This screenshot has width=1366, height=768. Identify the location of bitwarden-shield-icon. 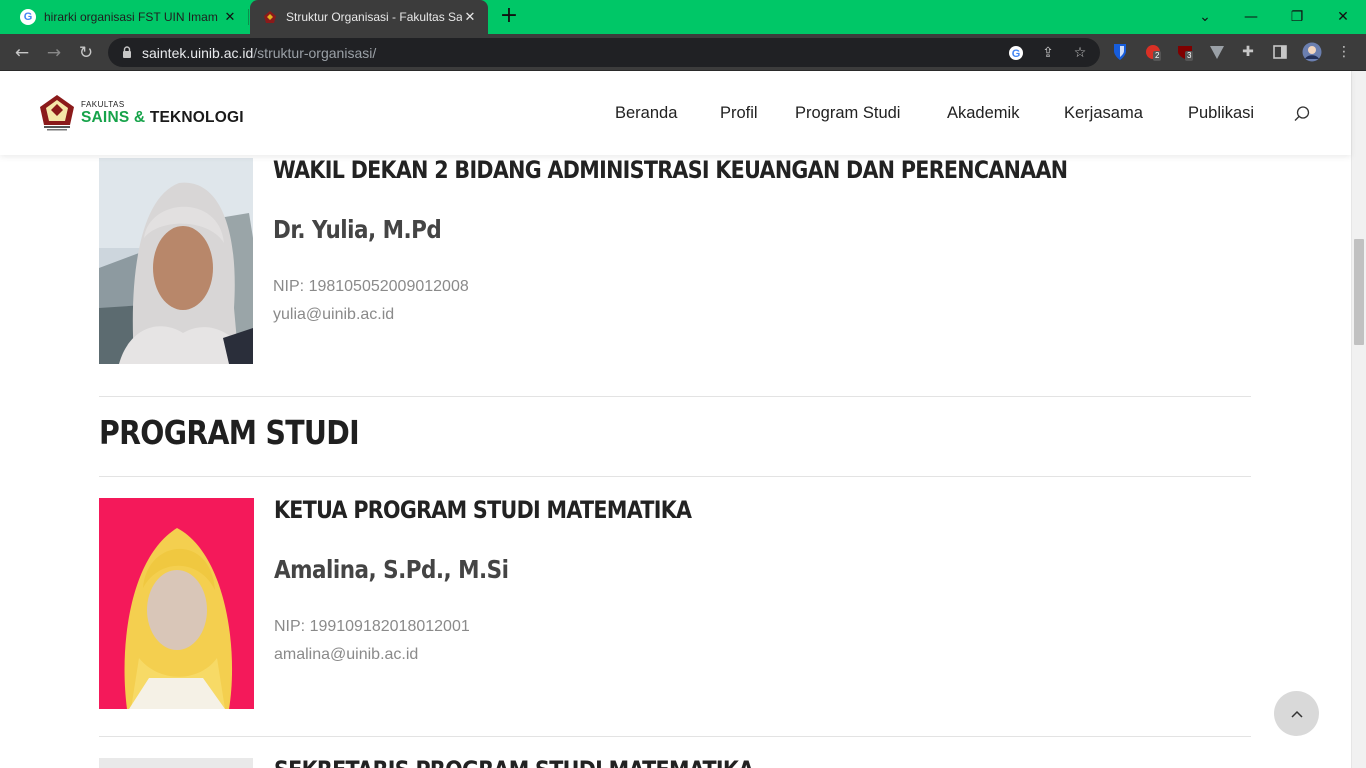
(1120, 52).